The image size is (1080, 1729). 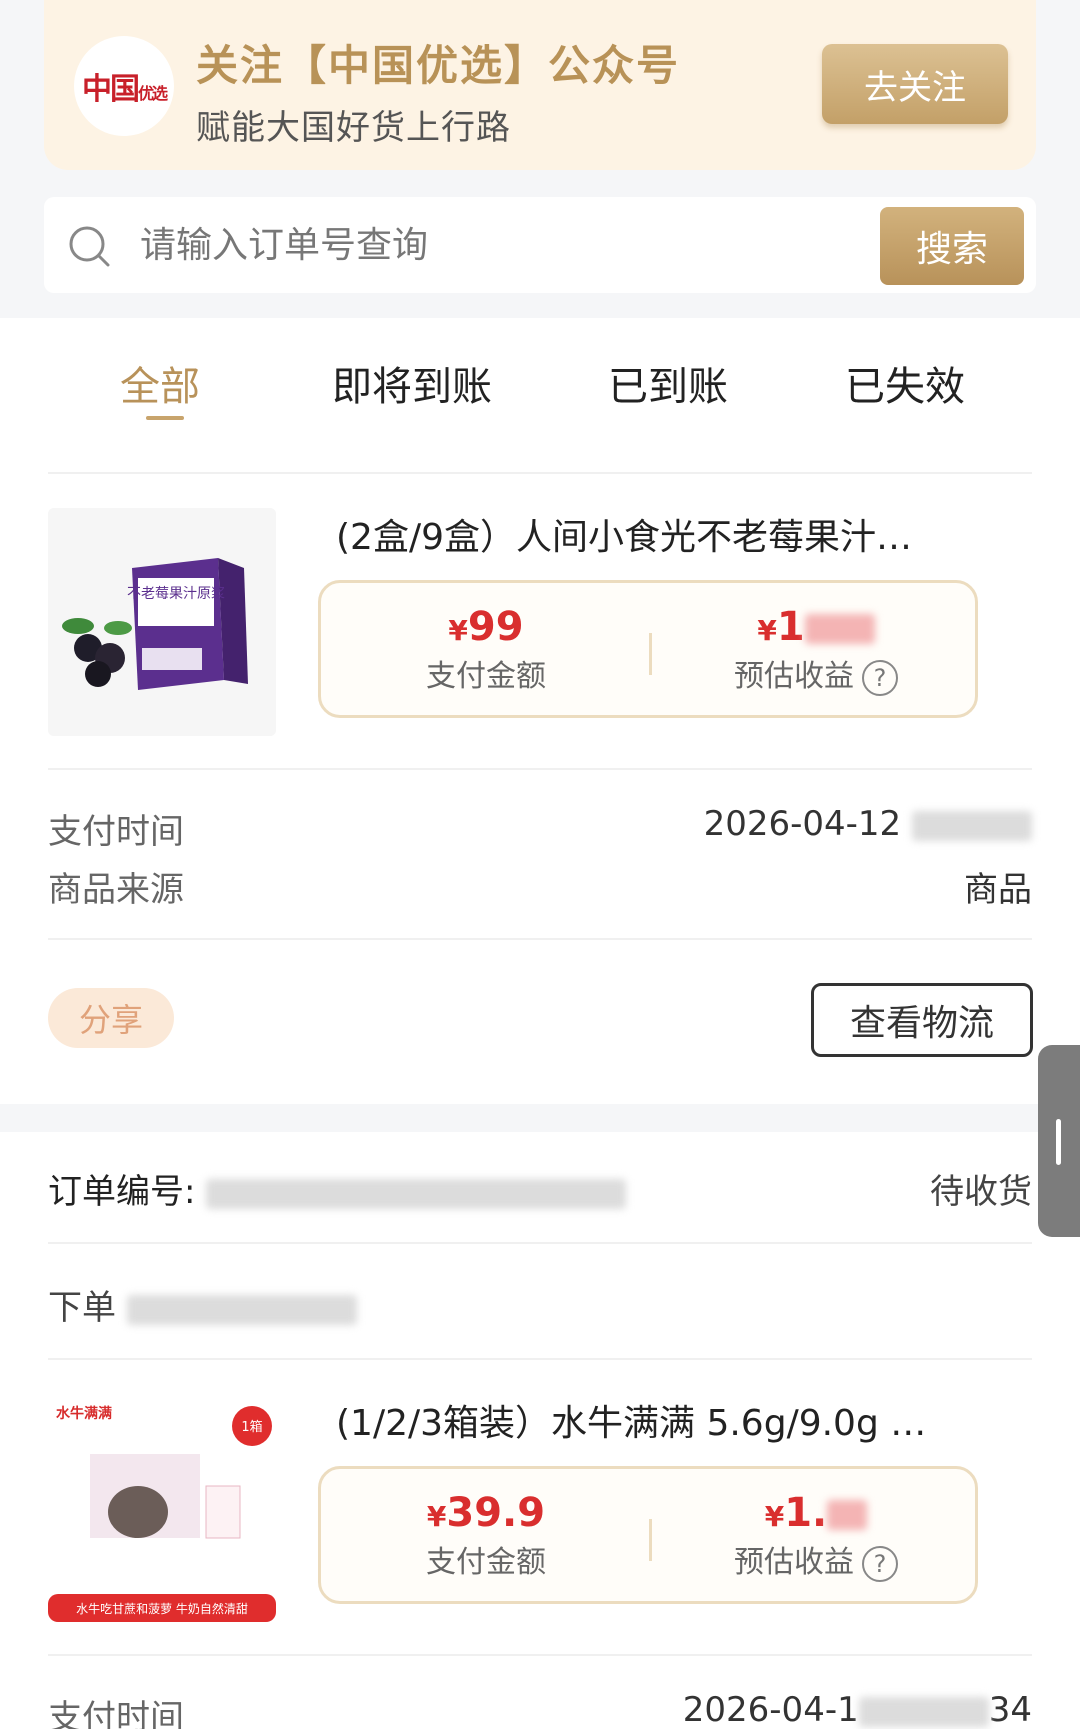 What do you see at coordinates (162, 1608) in the screenshot?
I see `thumb-caption: 水牛吃甘蔗和菠萝 牛奶自然清甜` at bounding box center [162, 1608].